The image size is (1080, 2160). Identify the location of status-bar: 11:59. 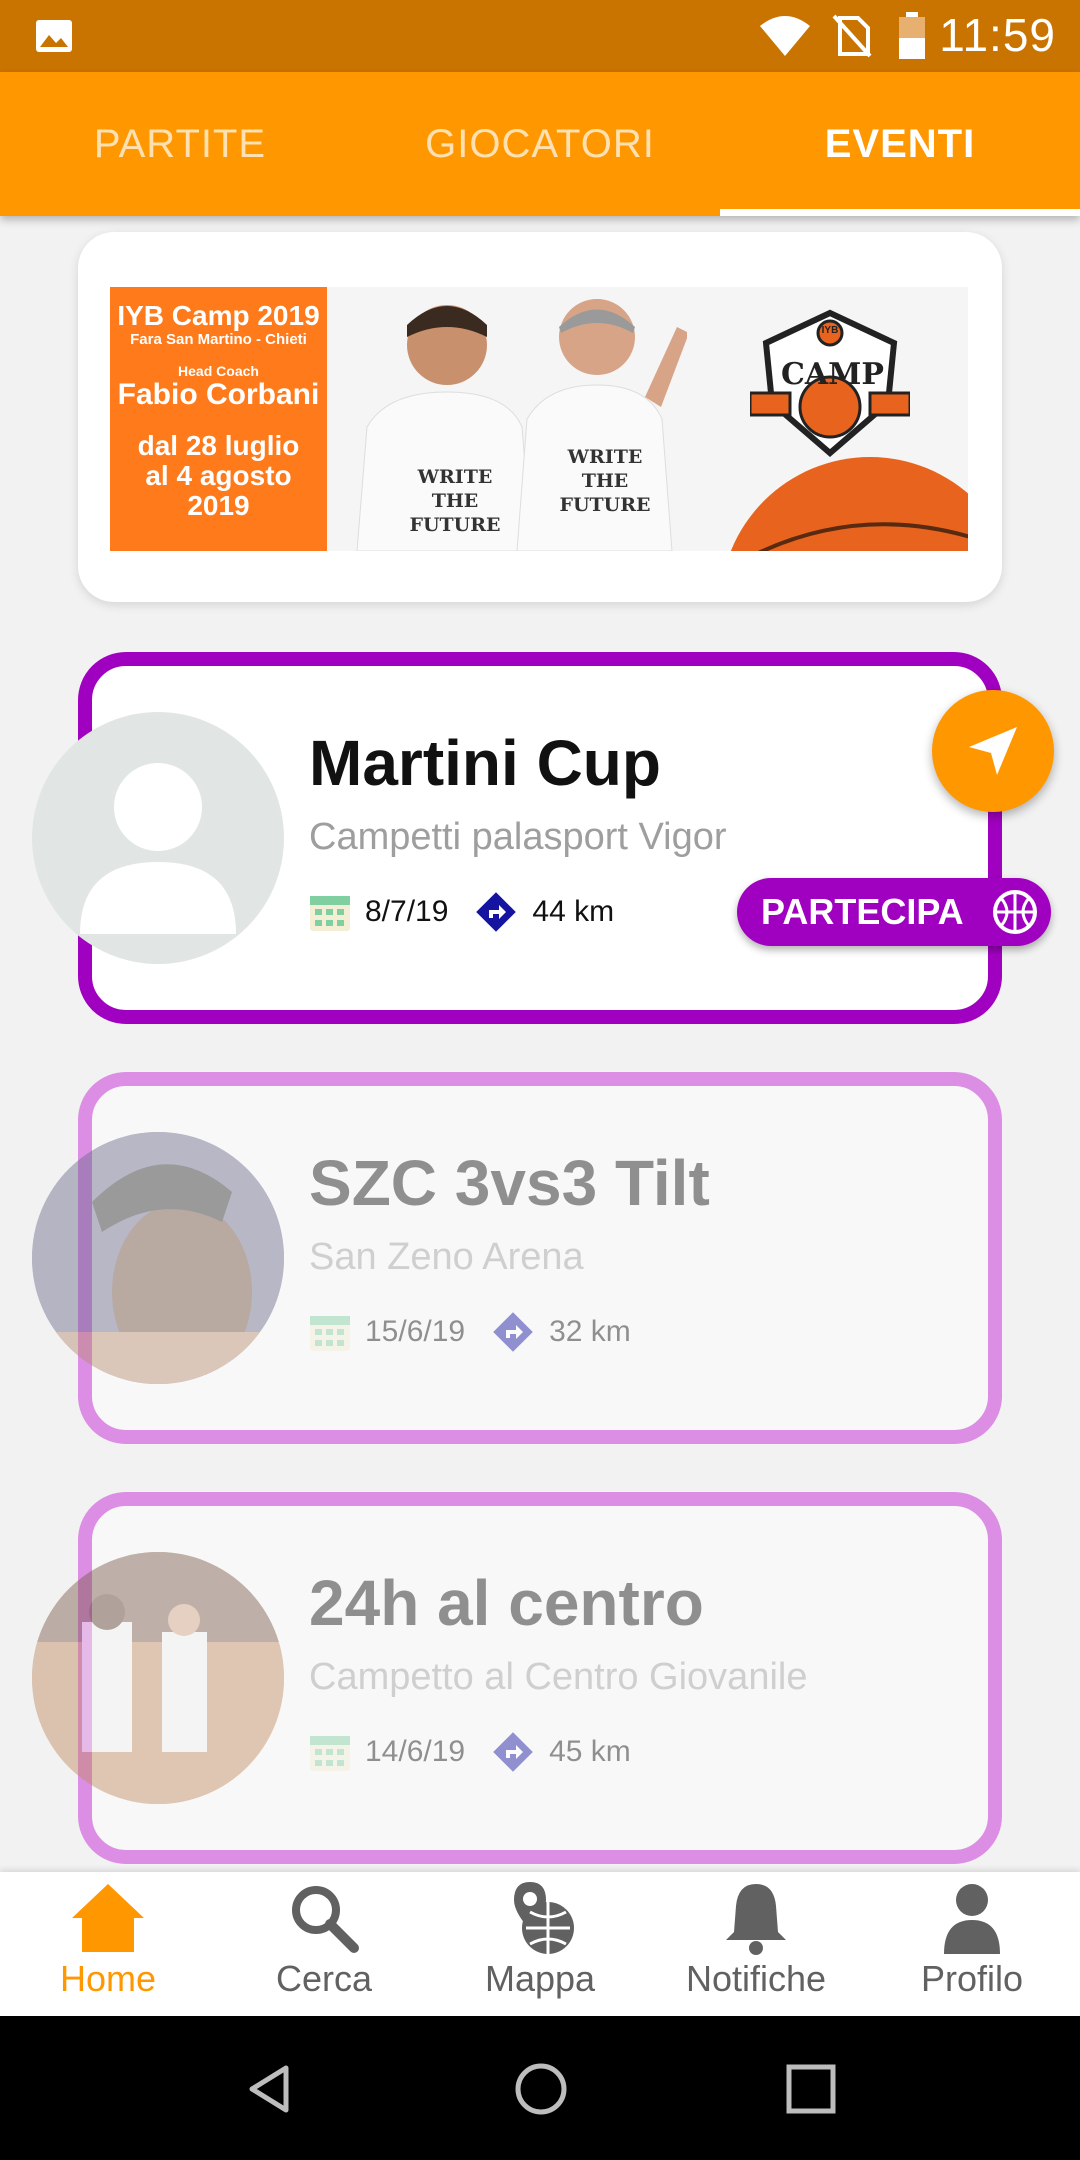
(540, 36).